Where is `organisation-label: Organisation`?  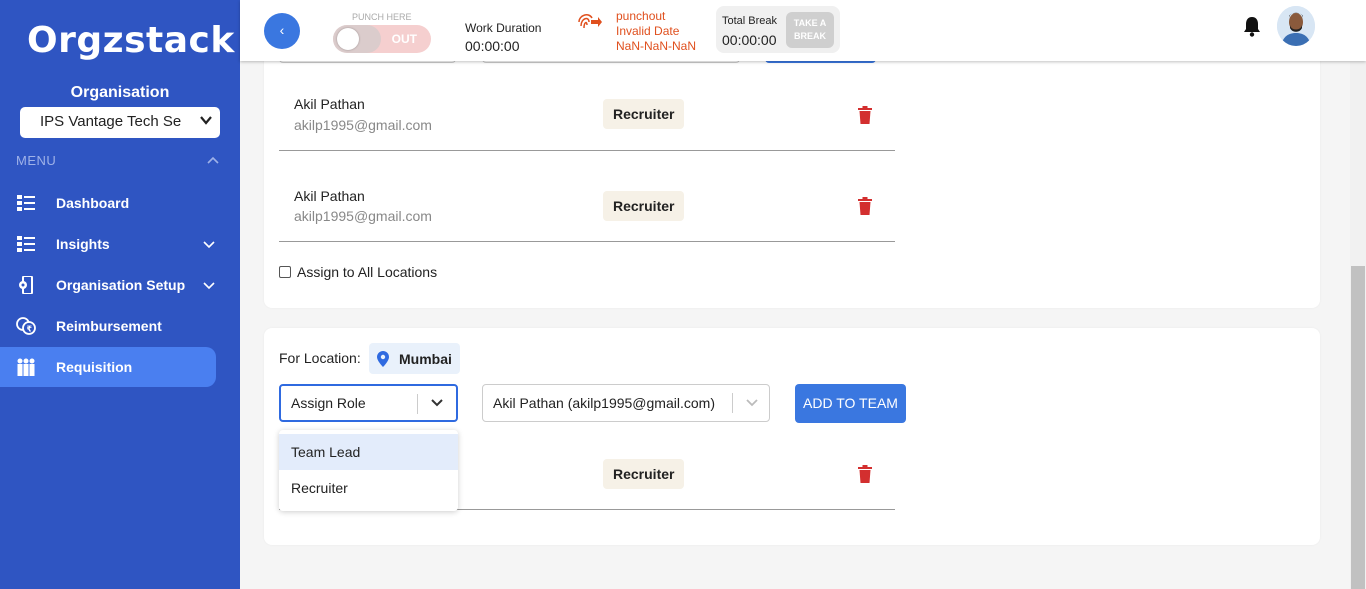 organisation-label: Organisation is located at coordinates (120, 92).